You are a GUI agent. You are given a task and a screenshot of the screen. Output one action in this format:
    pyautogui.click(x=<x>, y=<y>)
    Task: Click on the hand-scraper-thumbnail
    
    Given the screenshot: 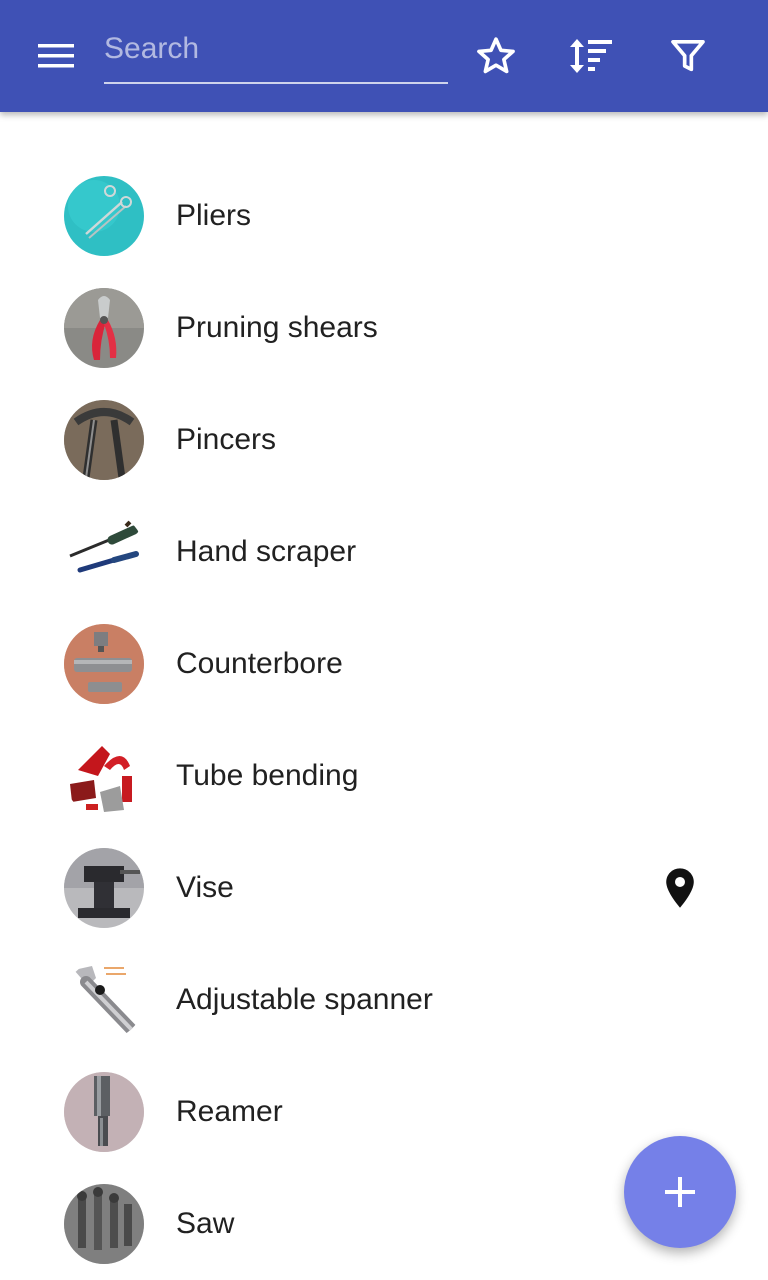 What is the action you would take?
    pyautogui.click(x=104, y=552)
    